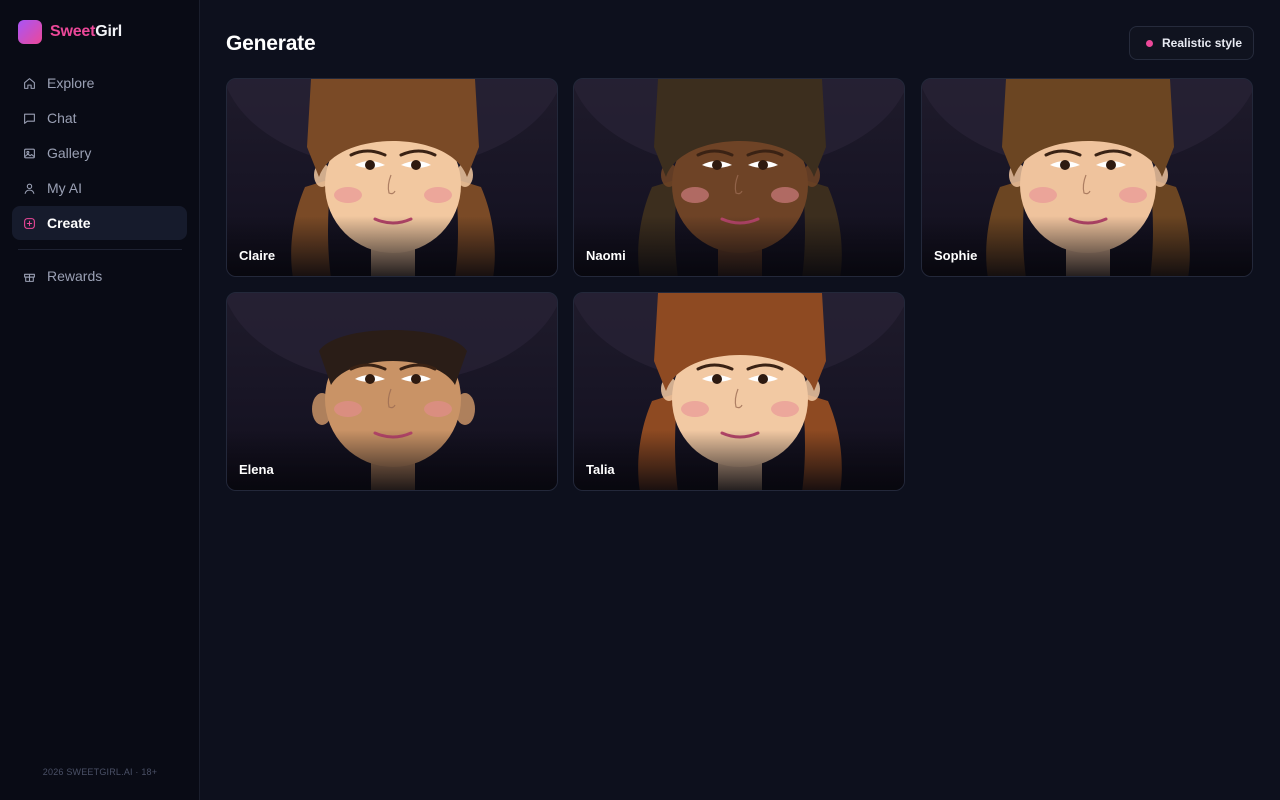 The width and height of the screenshot is (1280, 800). What do you see at coordinates (99, 83) in the screenshot?
I see `sidebar-item-explore: Explore` at bounding box center [99, 83].